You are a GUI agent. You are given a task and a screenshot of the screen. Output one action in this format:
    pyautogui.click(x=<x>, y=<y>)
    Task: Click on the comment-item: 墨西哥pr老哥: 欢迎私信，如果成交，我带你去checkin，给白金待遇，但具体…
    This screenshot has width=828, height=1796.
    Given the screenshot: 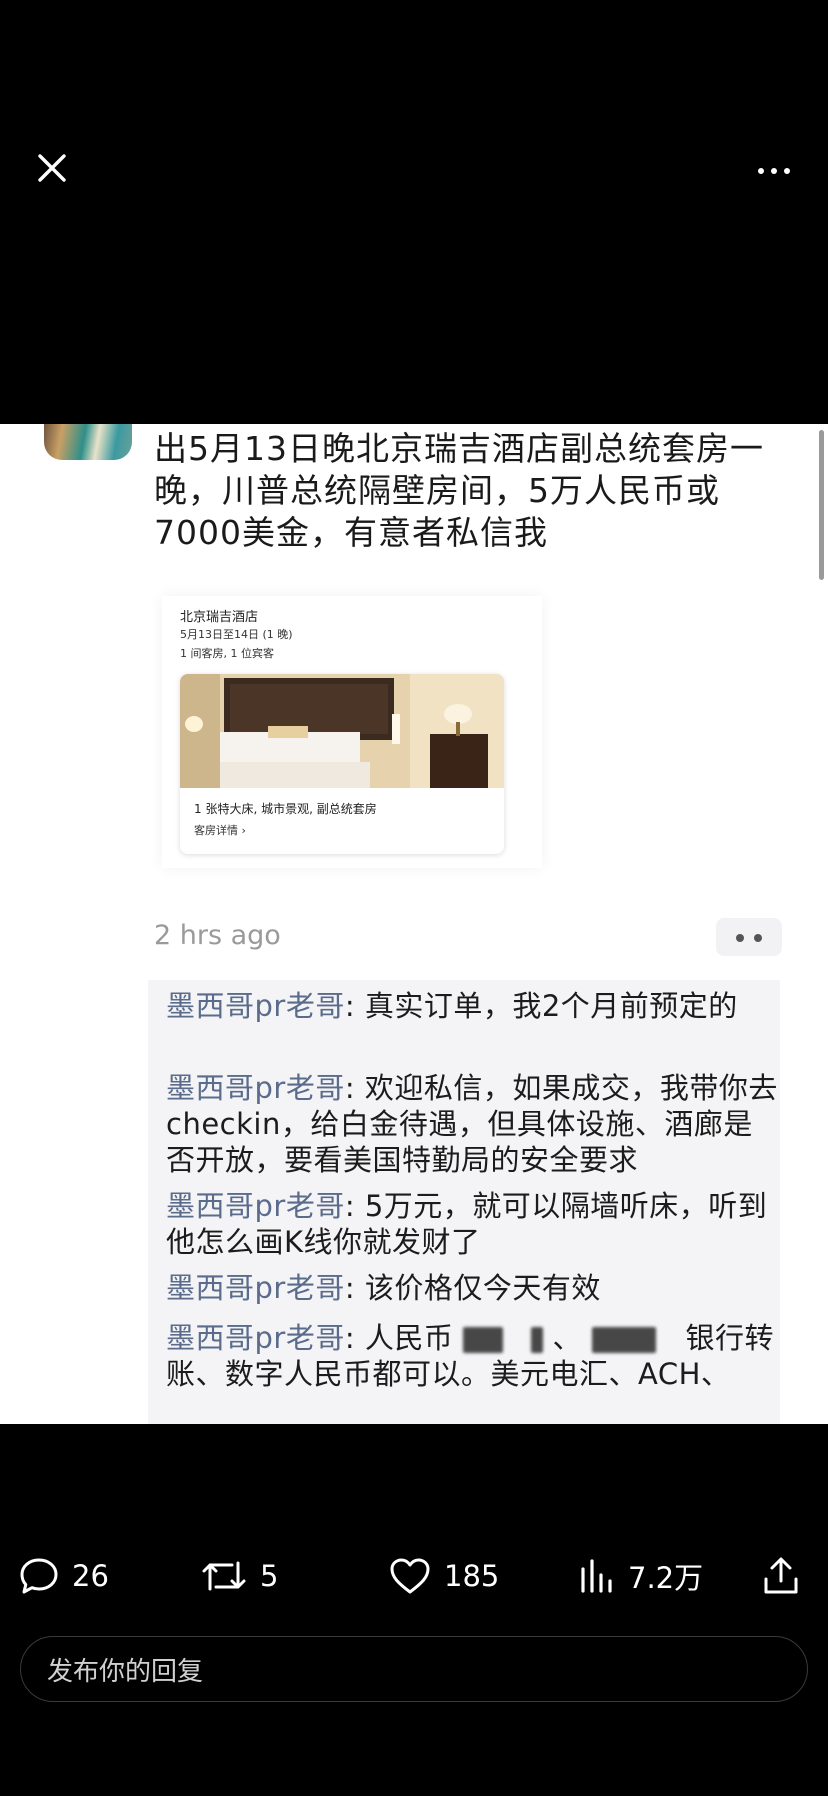 What is the action you would take?
    pyautogui.click(x=472, y=1124)
    